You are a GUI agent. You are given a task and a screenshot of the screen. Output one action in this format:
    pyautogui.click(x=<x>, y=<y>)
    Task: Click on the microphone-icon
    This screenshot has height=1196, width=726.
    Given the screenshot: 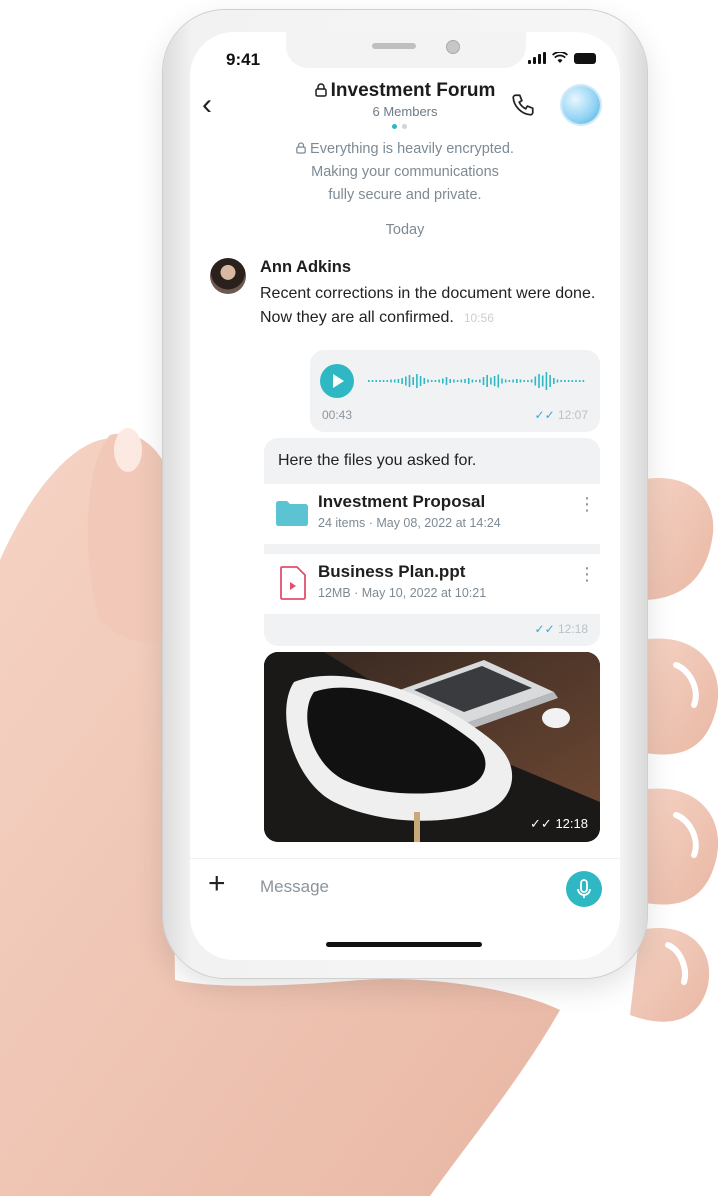 What is the action you would take?
    pyautogui.click(x=584, y=888)
    